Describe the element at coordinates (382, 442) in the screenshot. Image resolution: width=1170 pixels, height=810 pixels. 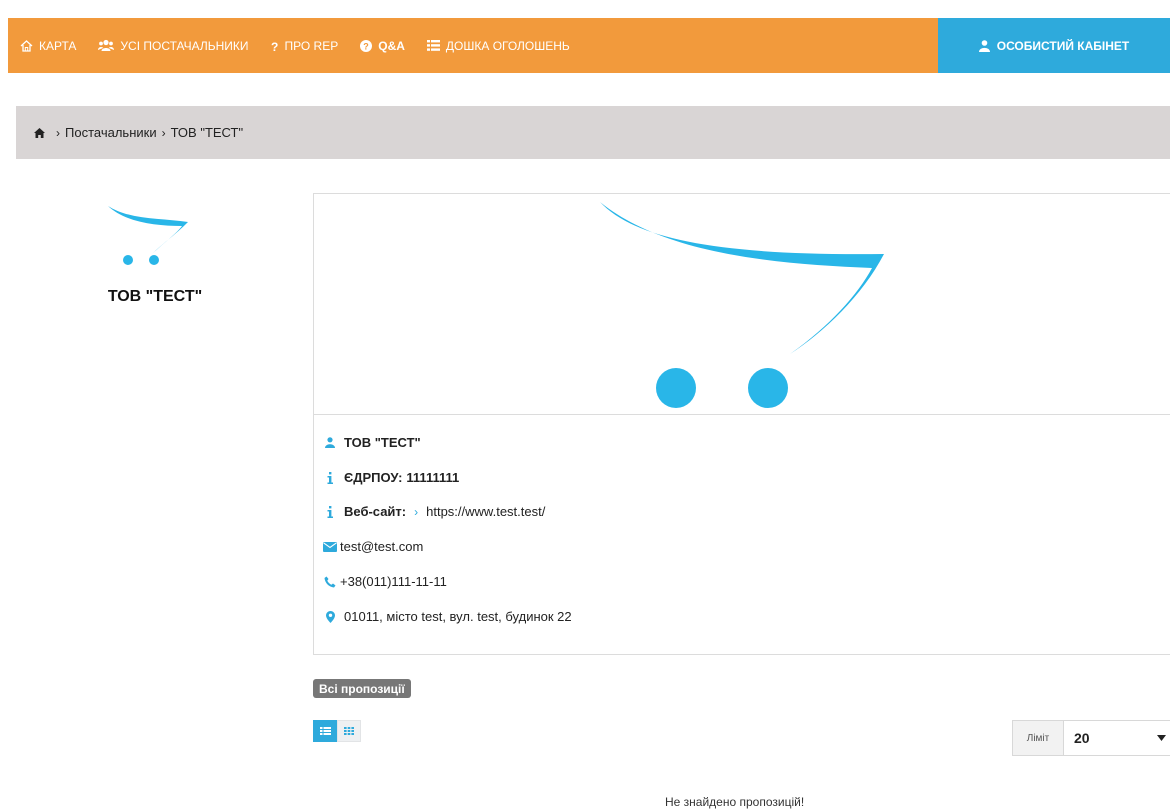
I see `supplier-name: ТОВ "ТЕСТ"` at that location.